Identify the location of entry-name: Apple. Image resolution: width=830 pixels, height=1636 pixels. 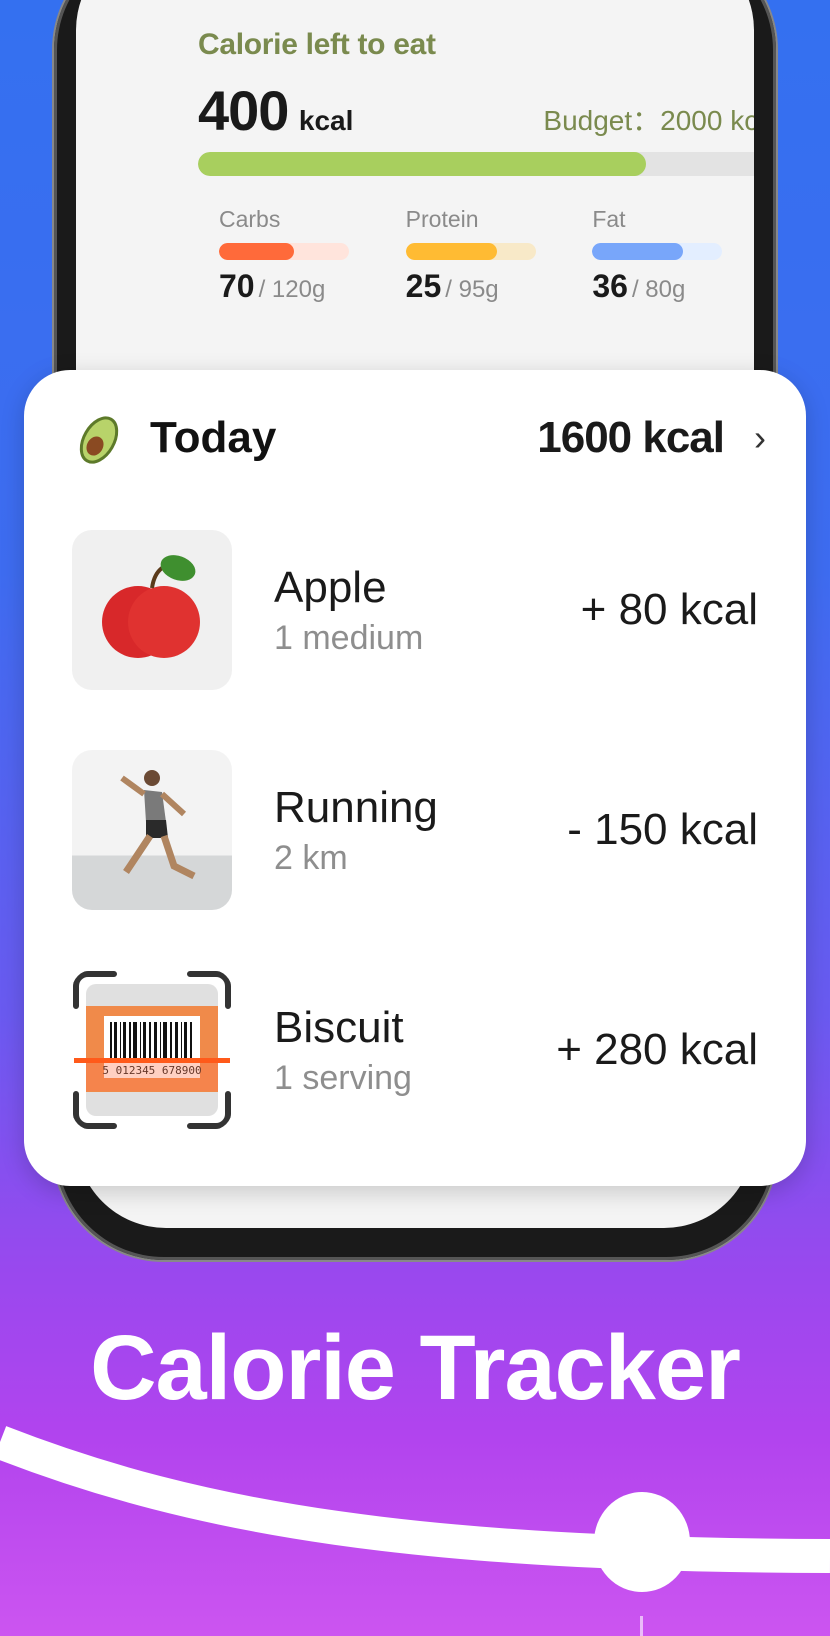
(330, 587).